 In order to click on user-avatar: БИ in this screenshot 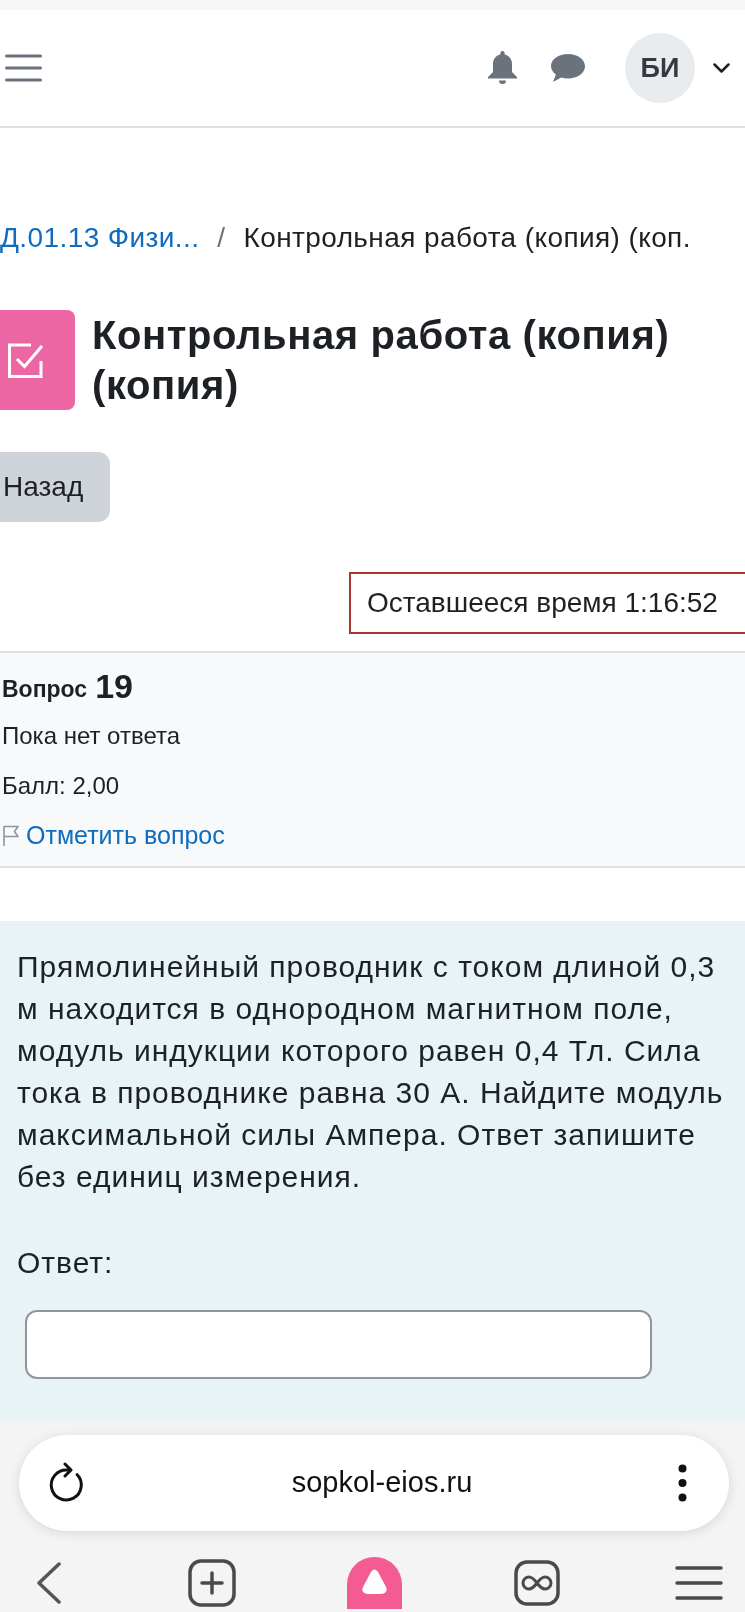, I will do `click(660, 68)`.